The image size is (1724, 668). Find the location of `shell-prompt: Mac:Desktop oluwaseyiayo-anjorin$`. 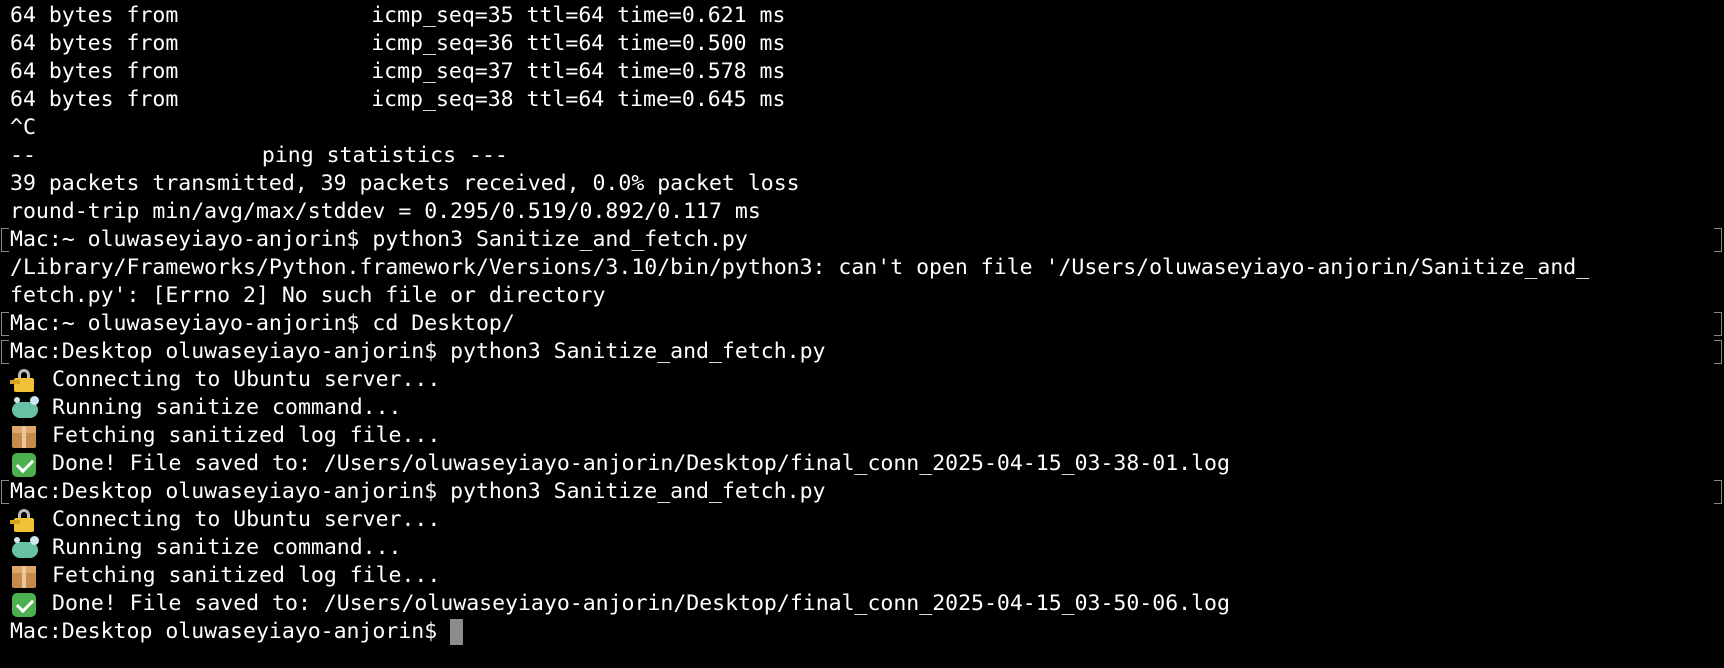

shell-prompt: Mac:Desktop oluwaseyiayo-anjorin$ is located at coordinates (230, 631).